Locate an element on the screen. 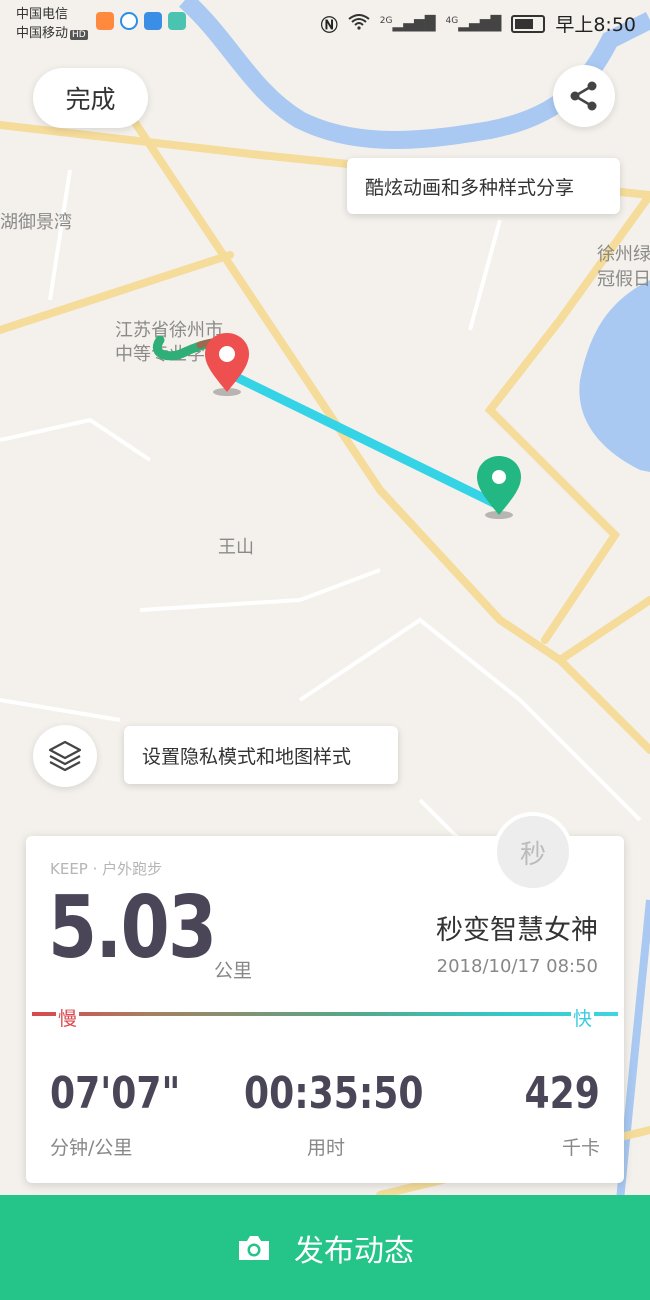 The image size is (650, 1300). workout-datetime: 2018/10/17 08:50 is located at coordinates (517, 966).